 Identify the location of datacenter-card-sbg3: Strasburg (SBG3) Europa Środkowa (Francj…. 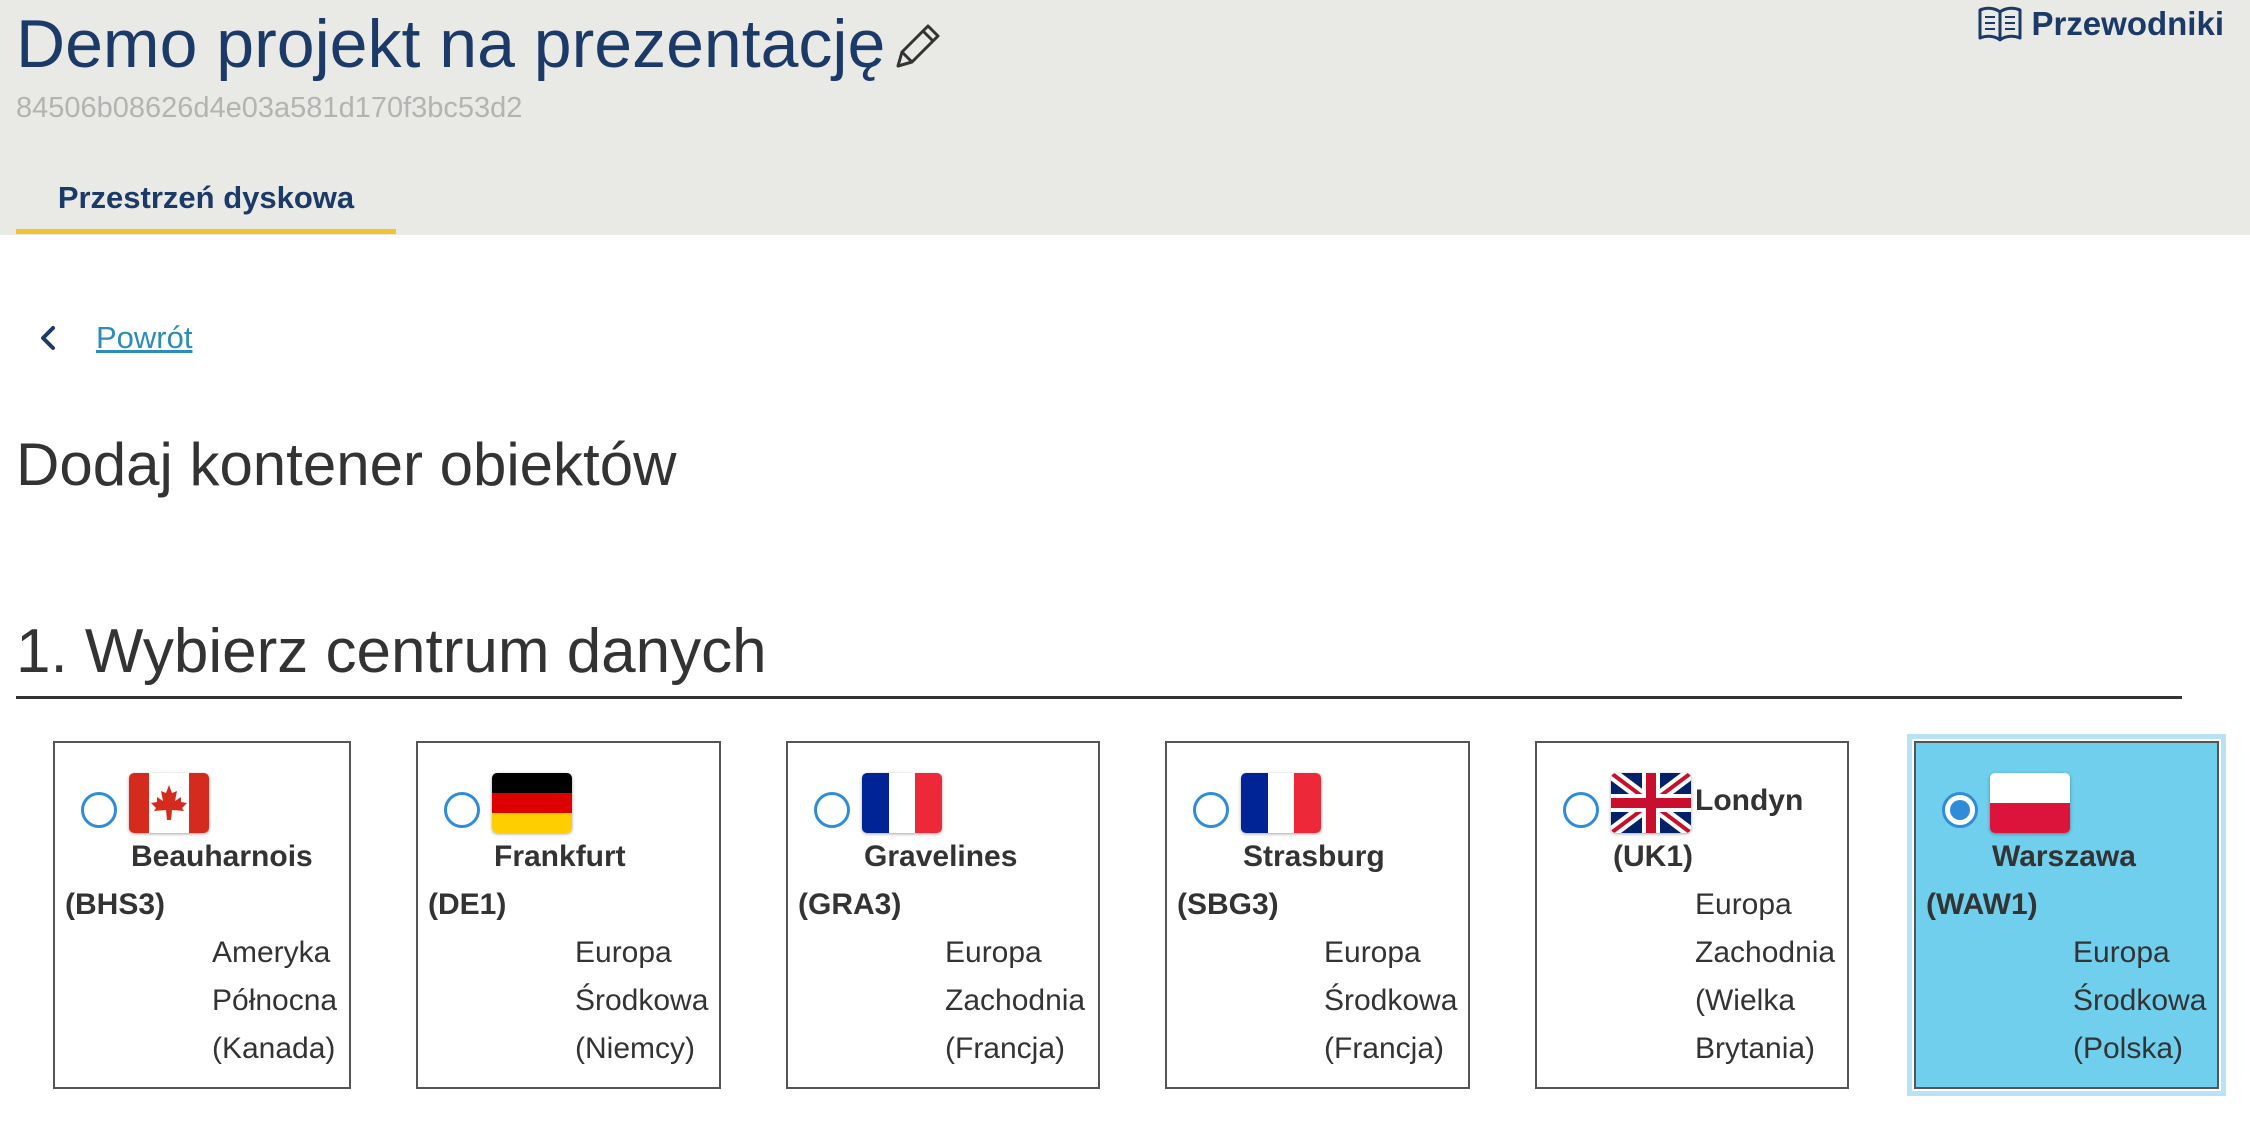
(1317, 915).